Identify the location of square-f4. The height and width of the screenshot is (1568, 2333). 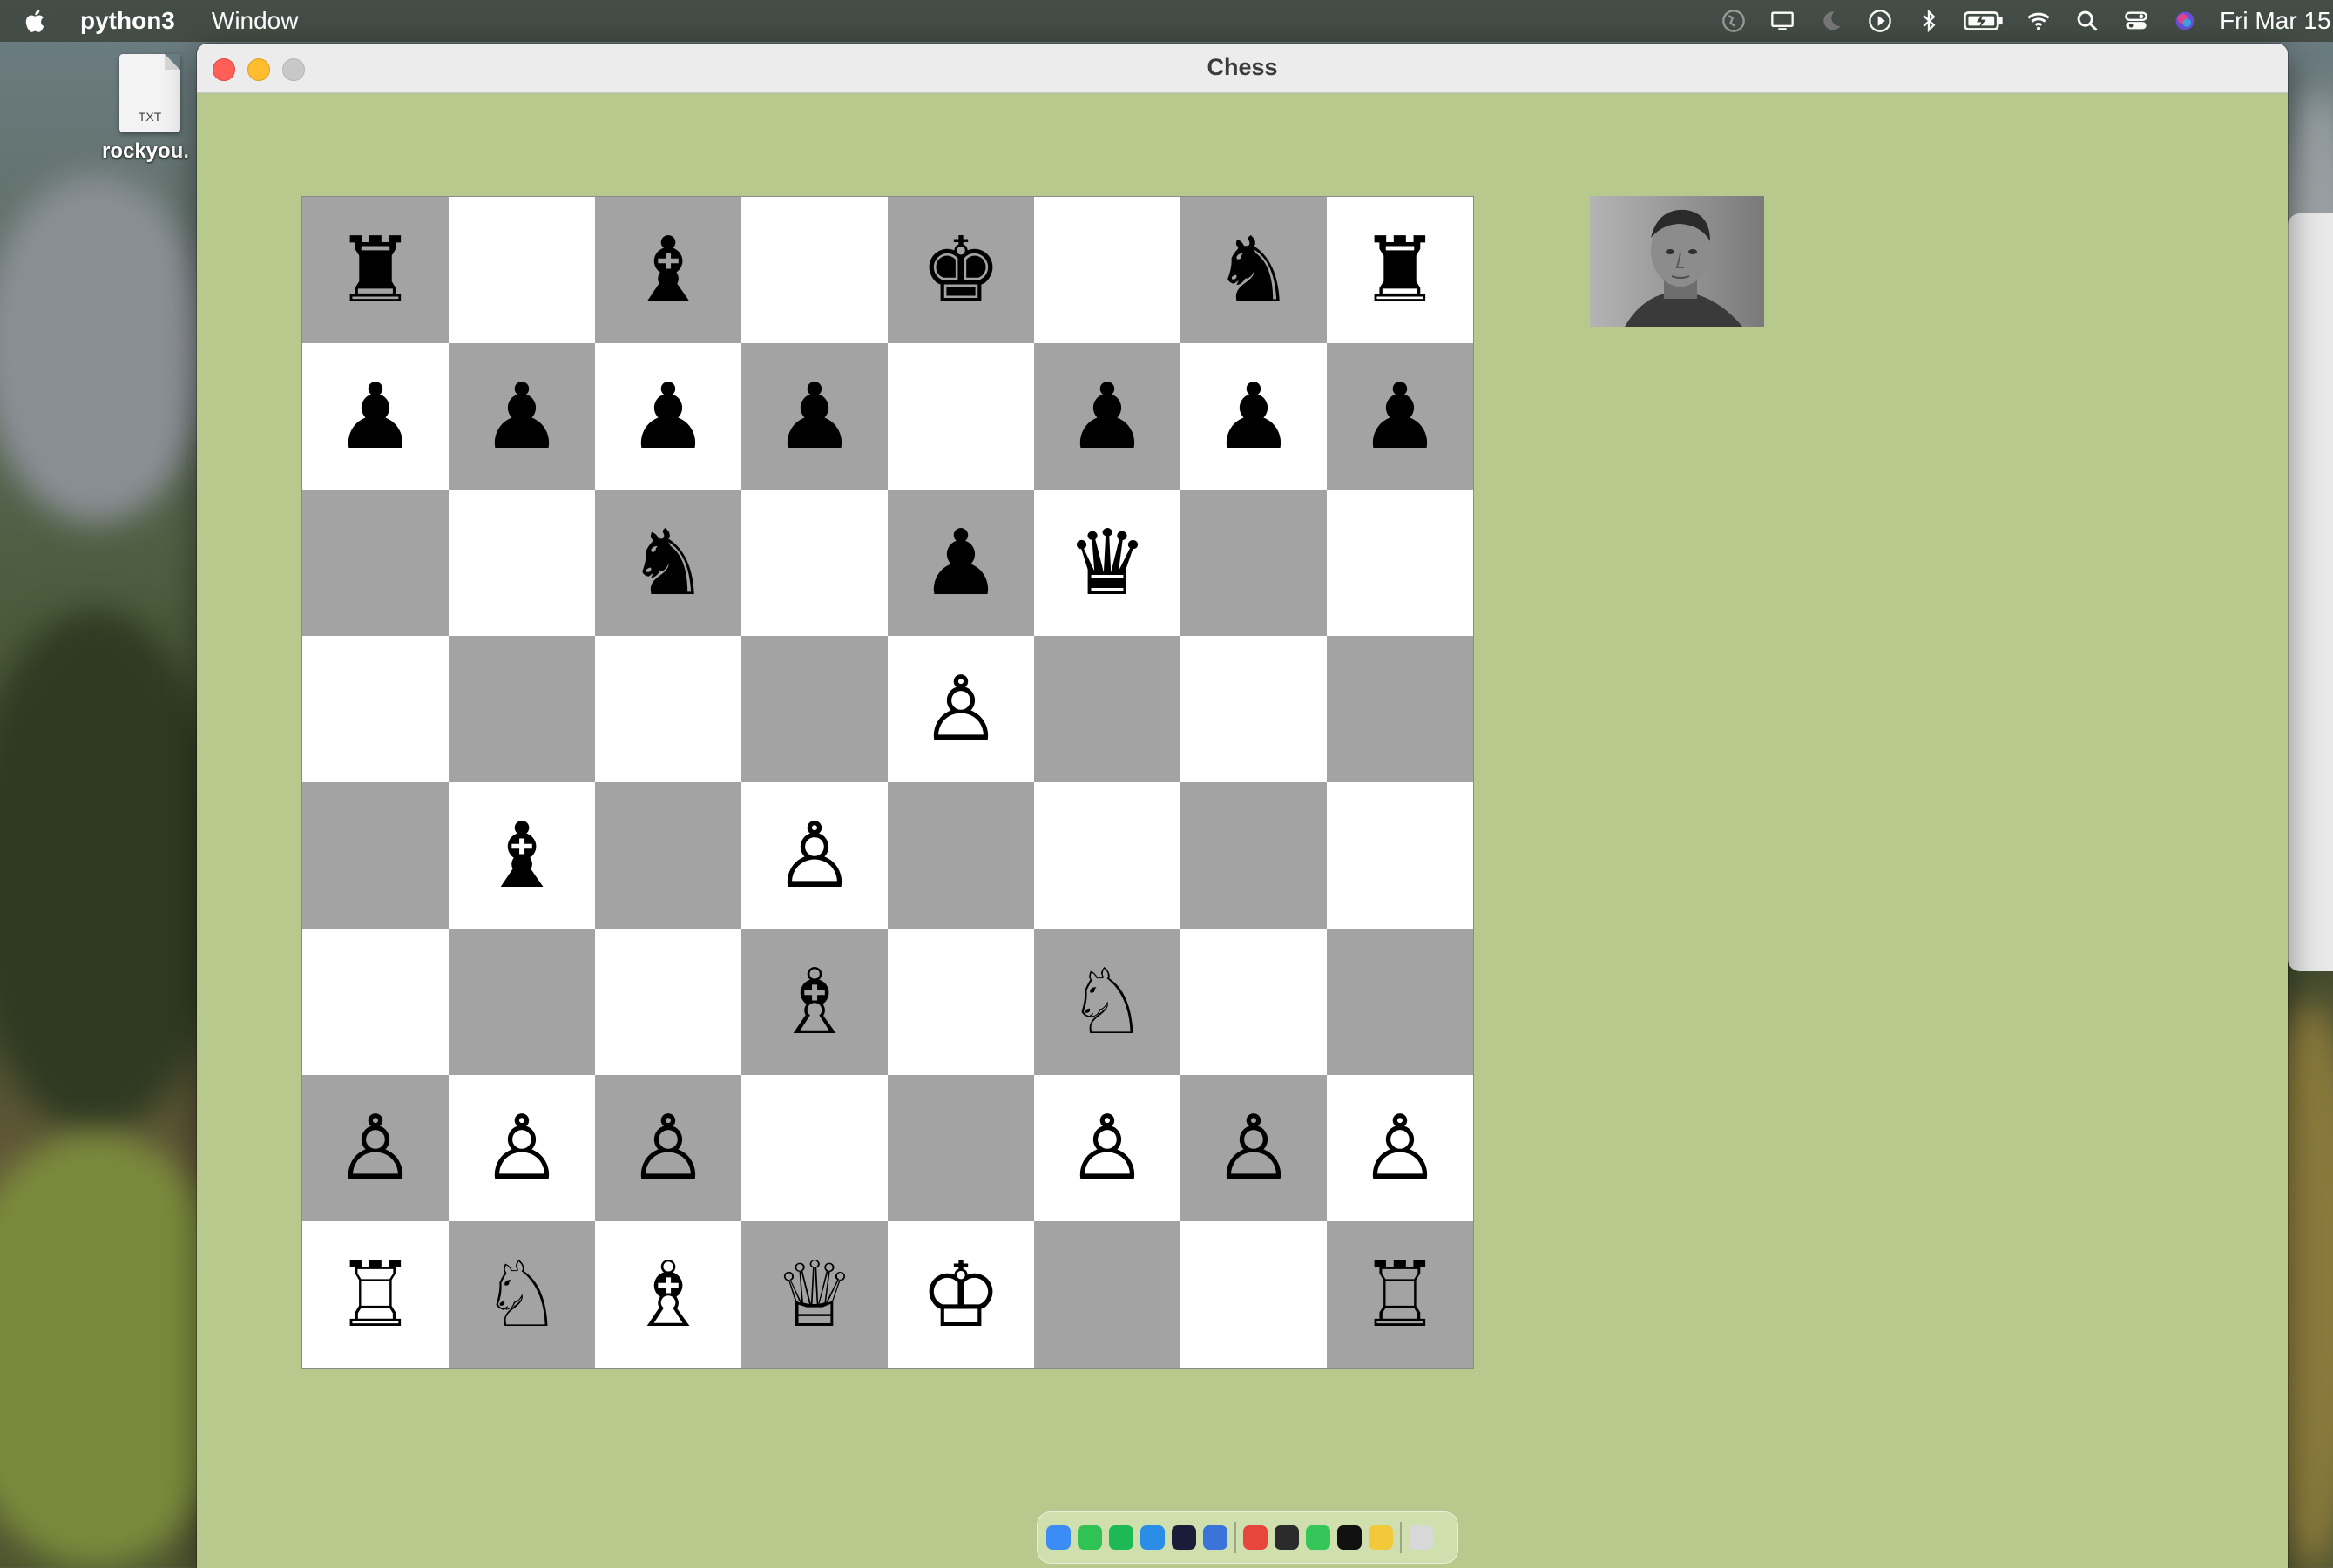
(1107, 855).